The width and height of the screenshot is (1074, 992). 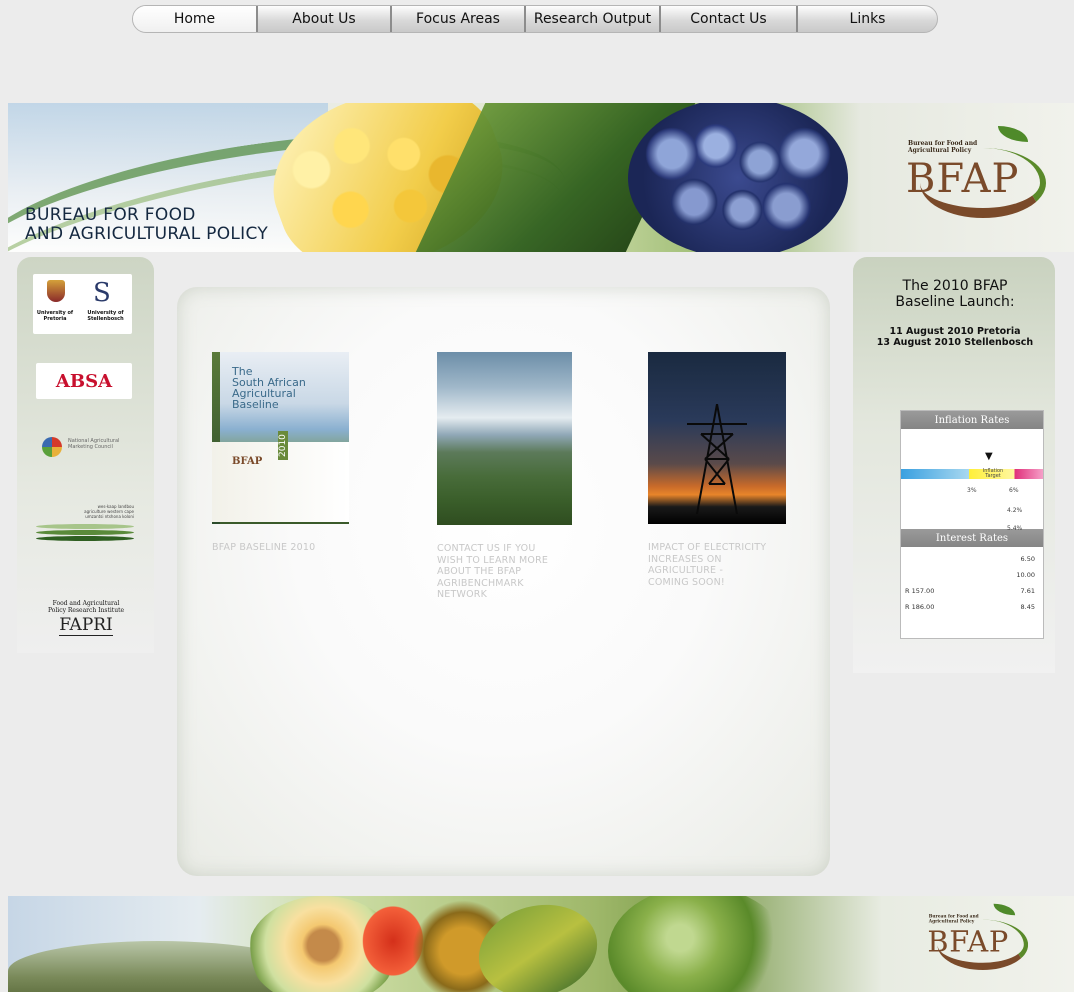 What do you see at coordinates (283, 445) in the screenshot?
I see `book-year: 2010` at bounding box center [283, 445].